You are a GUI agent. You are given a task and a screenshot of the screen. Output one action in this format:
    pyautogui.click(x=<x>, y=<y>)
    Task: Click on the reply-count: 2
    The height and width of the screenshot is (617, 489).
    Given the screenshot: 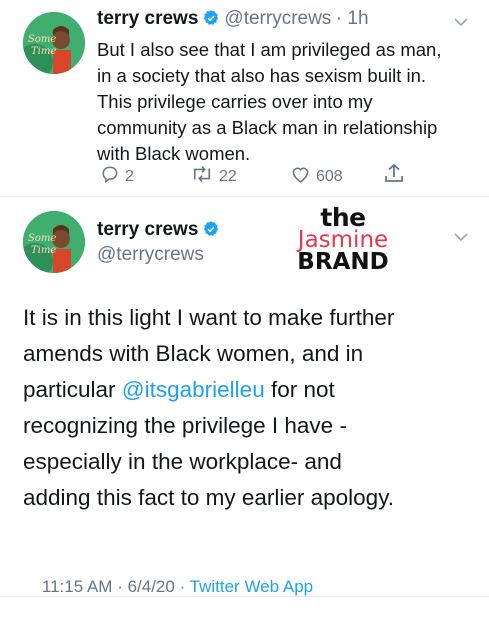 What is the action you would take?
    pyautogui.click(x=129, y=176)
    